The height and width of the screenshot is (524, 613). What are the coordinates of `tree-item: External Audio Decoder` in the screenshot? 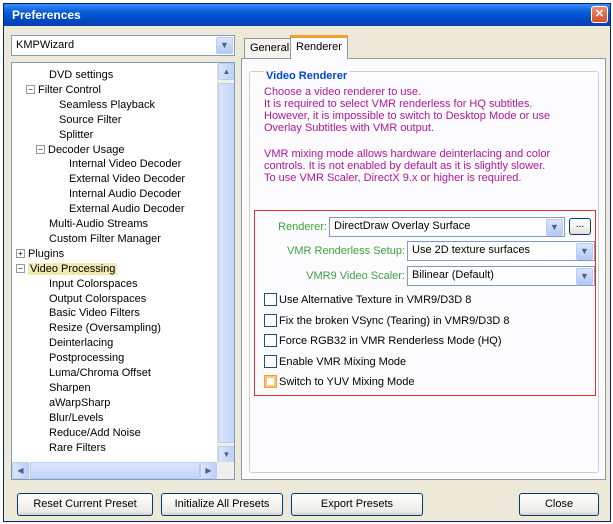 It's located at (127, 209).